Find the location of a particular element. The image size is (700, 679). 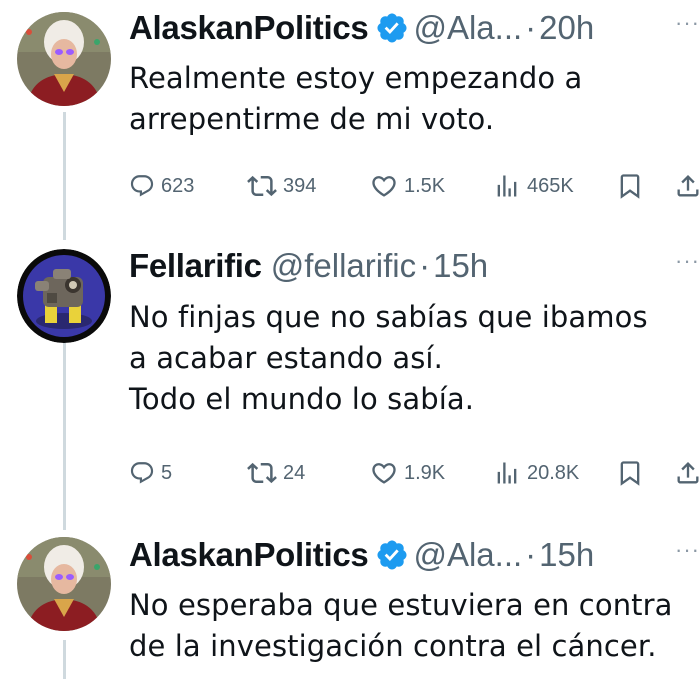

action-bar: 623 394 1.5K 465K is located at coordinates (414, 186).